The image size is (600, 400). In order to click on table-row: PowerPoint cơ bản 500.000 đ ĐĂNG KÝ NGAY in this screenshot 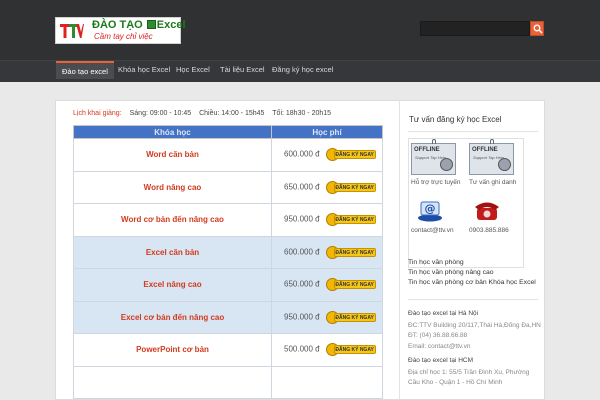, I will do `click(228, 350)`.